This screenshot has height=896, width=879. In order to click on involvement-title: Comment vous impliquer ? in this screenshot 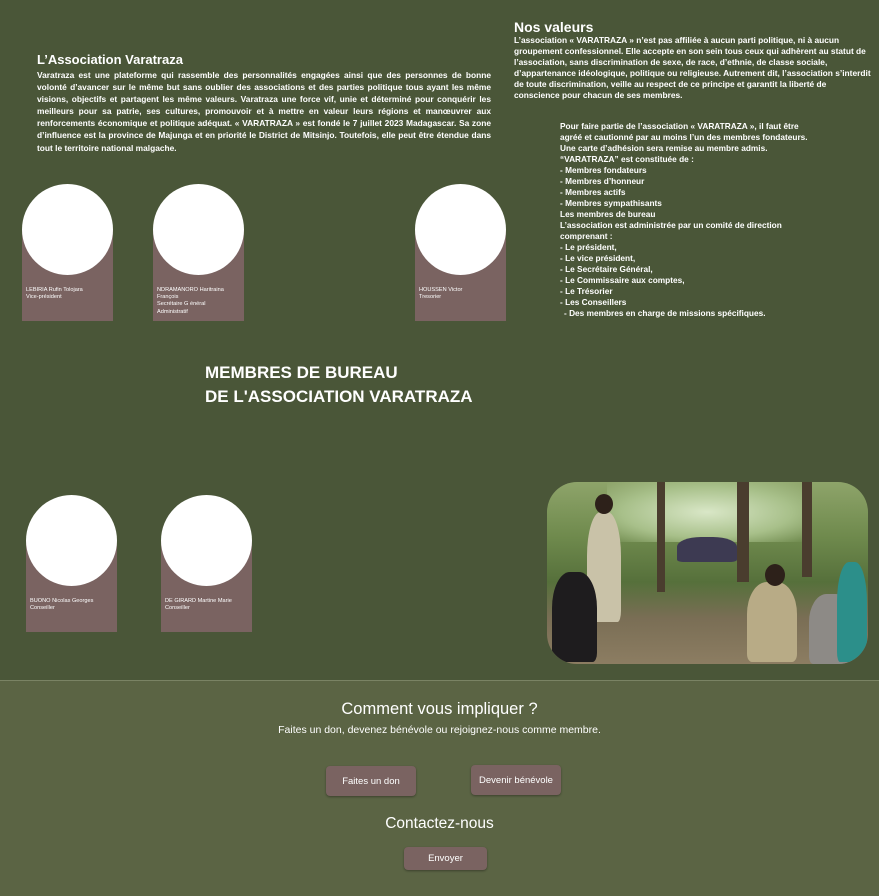, I will do `click(439, 709)`.